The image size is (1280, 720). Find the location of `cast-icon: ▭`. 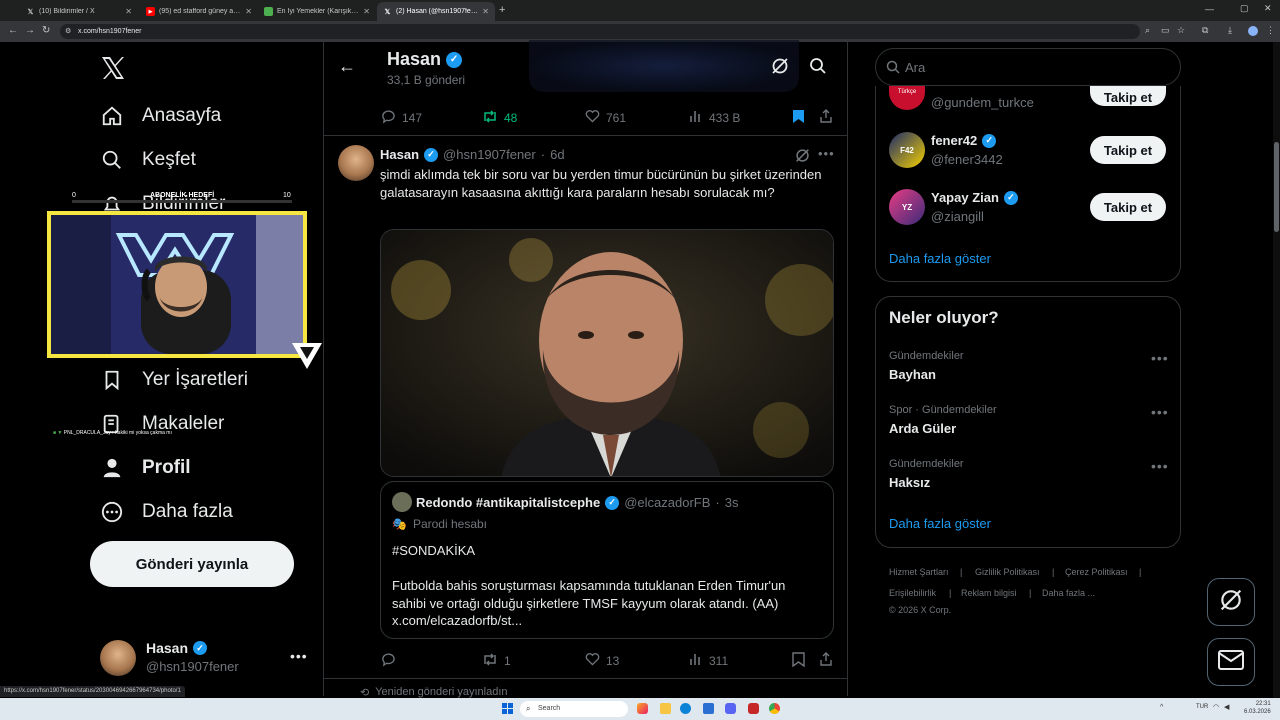

cast-icon: ▭ is located at coordinates (1165, 30).